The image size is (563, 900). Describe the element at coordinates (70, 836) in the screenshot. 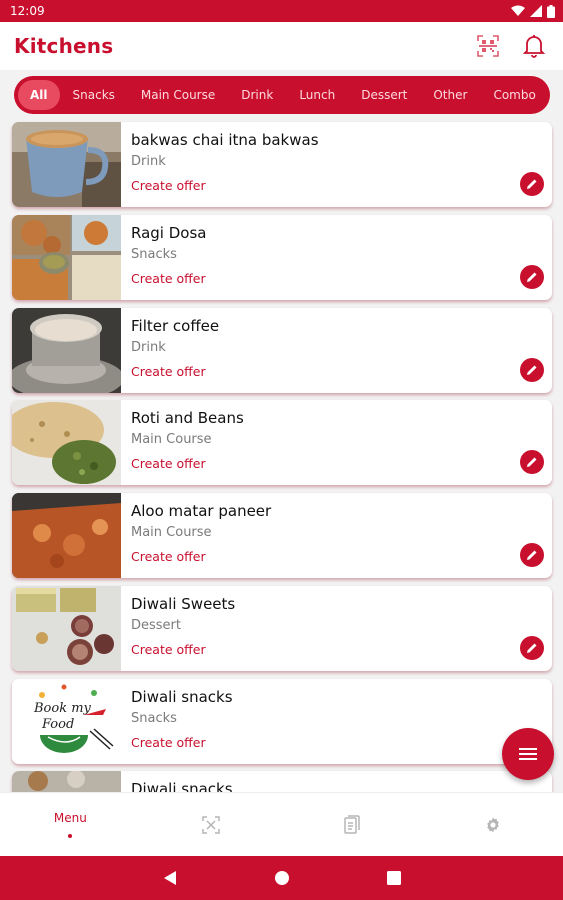

I see `active-indicator` at that location.